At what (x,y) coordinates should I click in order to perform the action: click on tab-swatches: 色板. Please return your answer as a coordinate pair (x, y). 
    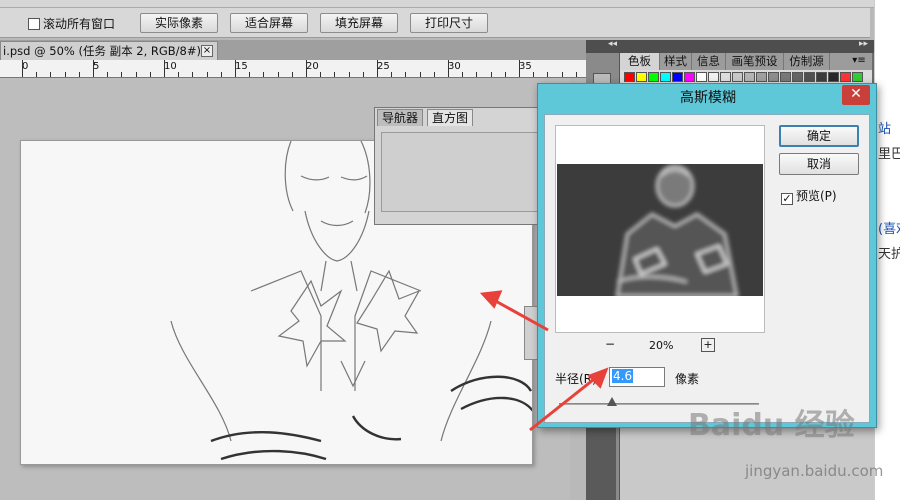
    Looking at the image, I should click on (640, 61).